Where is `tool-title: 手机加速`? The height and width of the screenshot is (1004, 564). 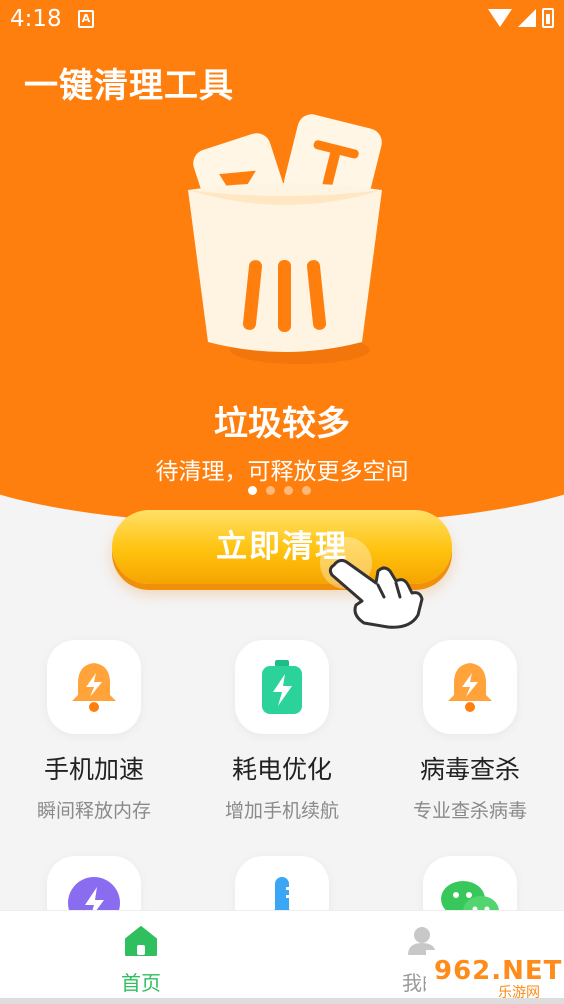 tool-title: 手机加速 is located at coordinates (93, 769).